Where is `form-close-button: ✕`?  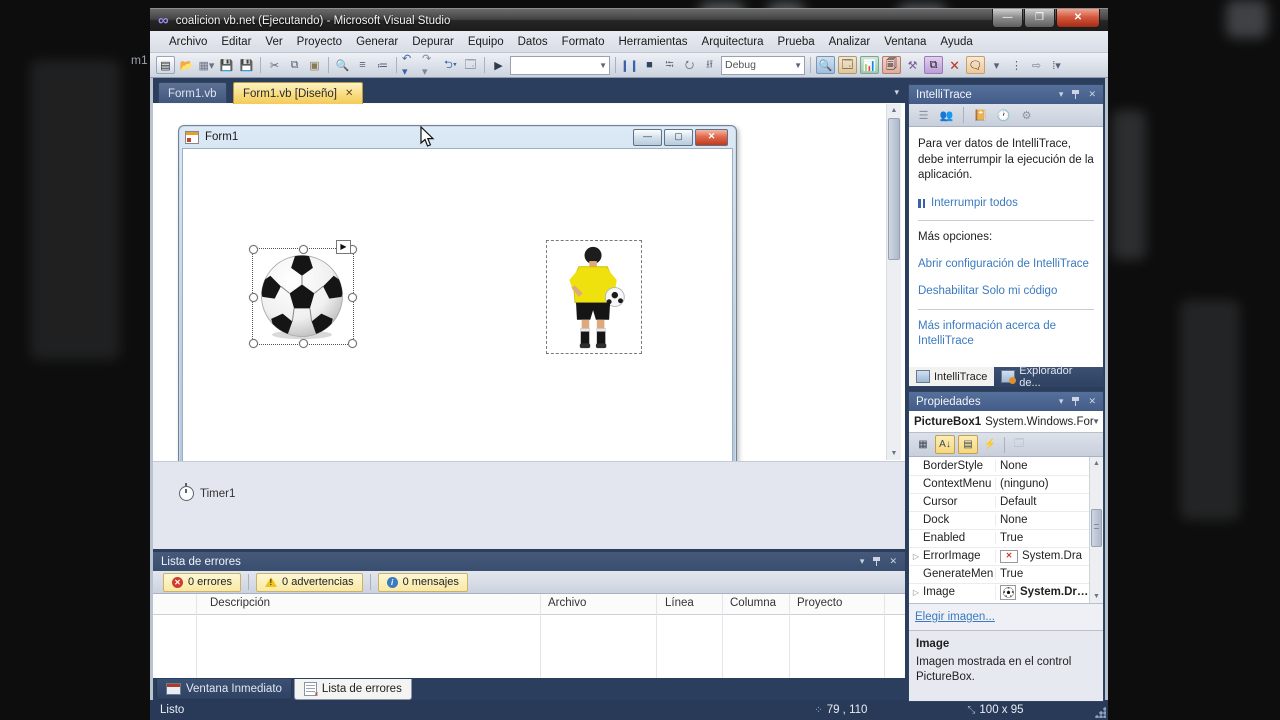 form-close-button: ✕ is located at coordinates (711, 137).